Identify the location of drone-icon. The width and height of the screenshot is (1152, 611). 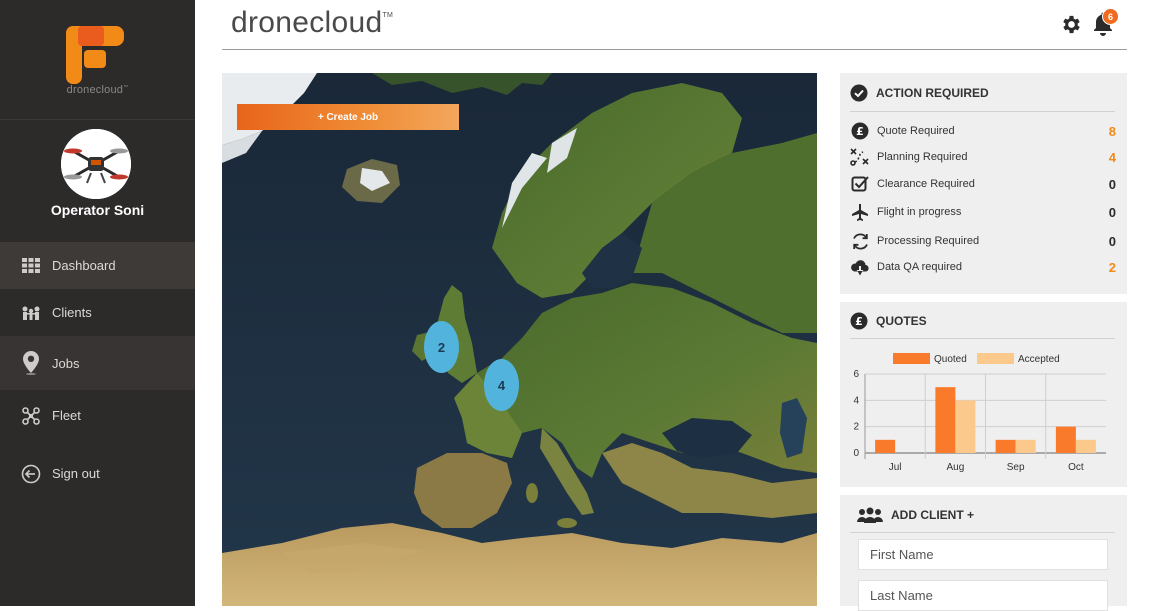
(31, 416).